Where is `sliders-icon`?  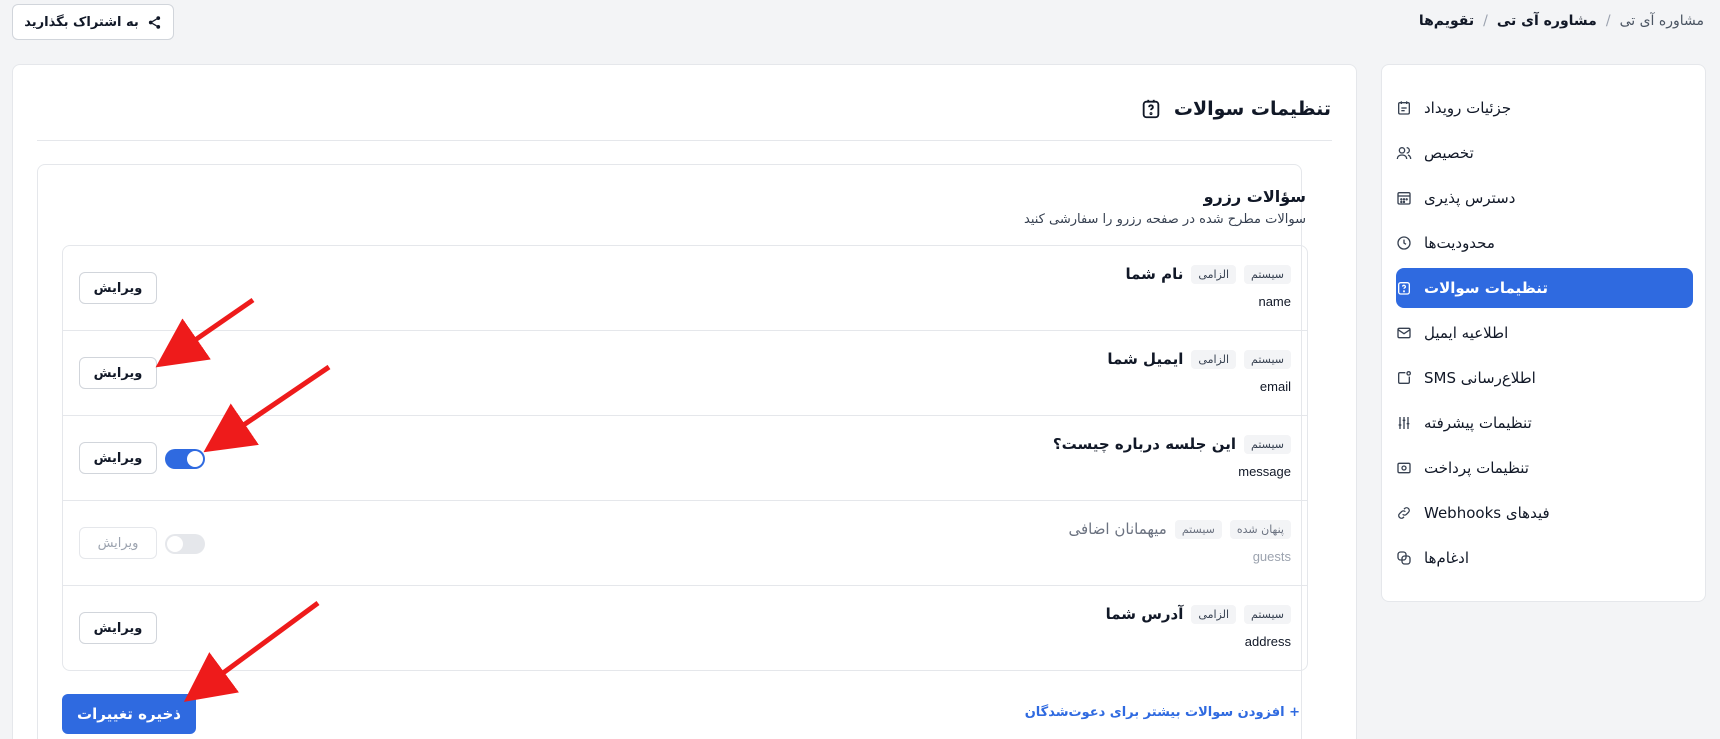
sliders-icon is located at coordinates (1404, 423).